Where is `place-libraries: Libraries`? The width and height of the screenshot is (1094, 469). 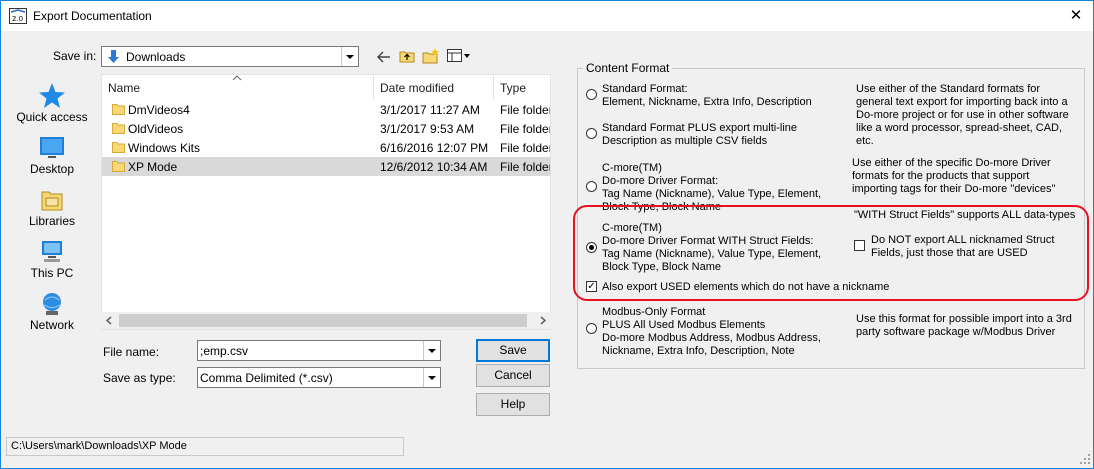
place-libraries: Libraries is located at coordinates (52, 207).